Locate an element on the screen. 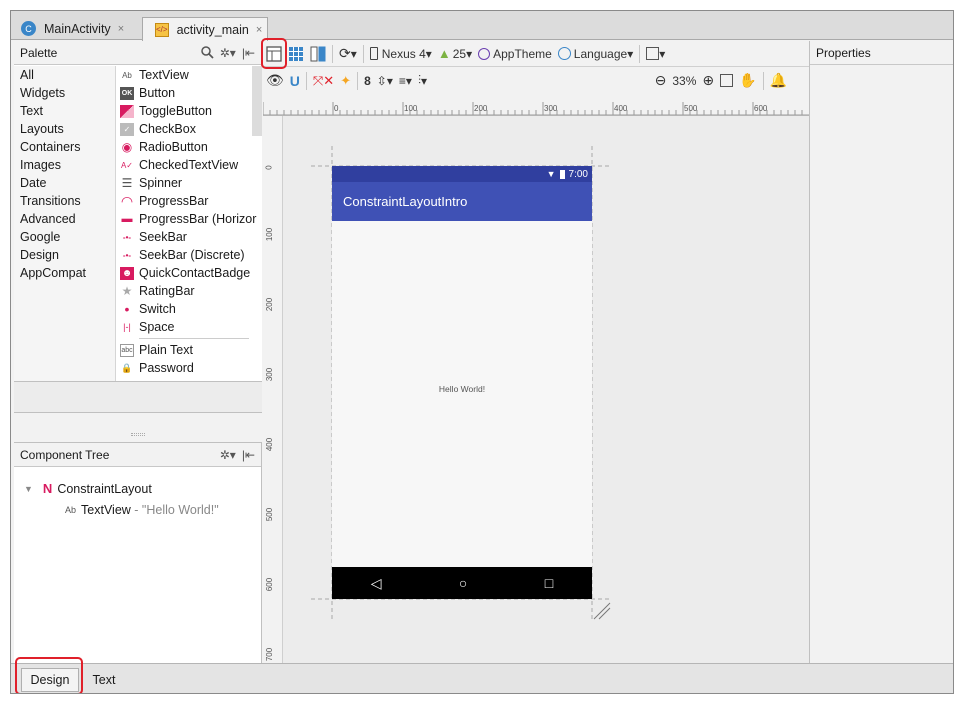  ruler-label: 200 is located at coordinates (481, 108).